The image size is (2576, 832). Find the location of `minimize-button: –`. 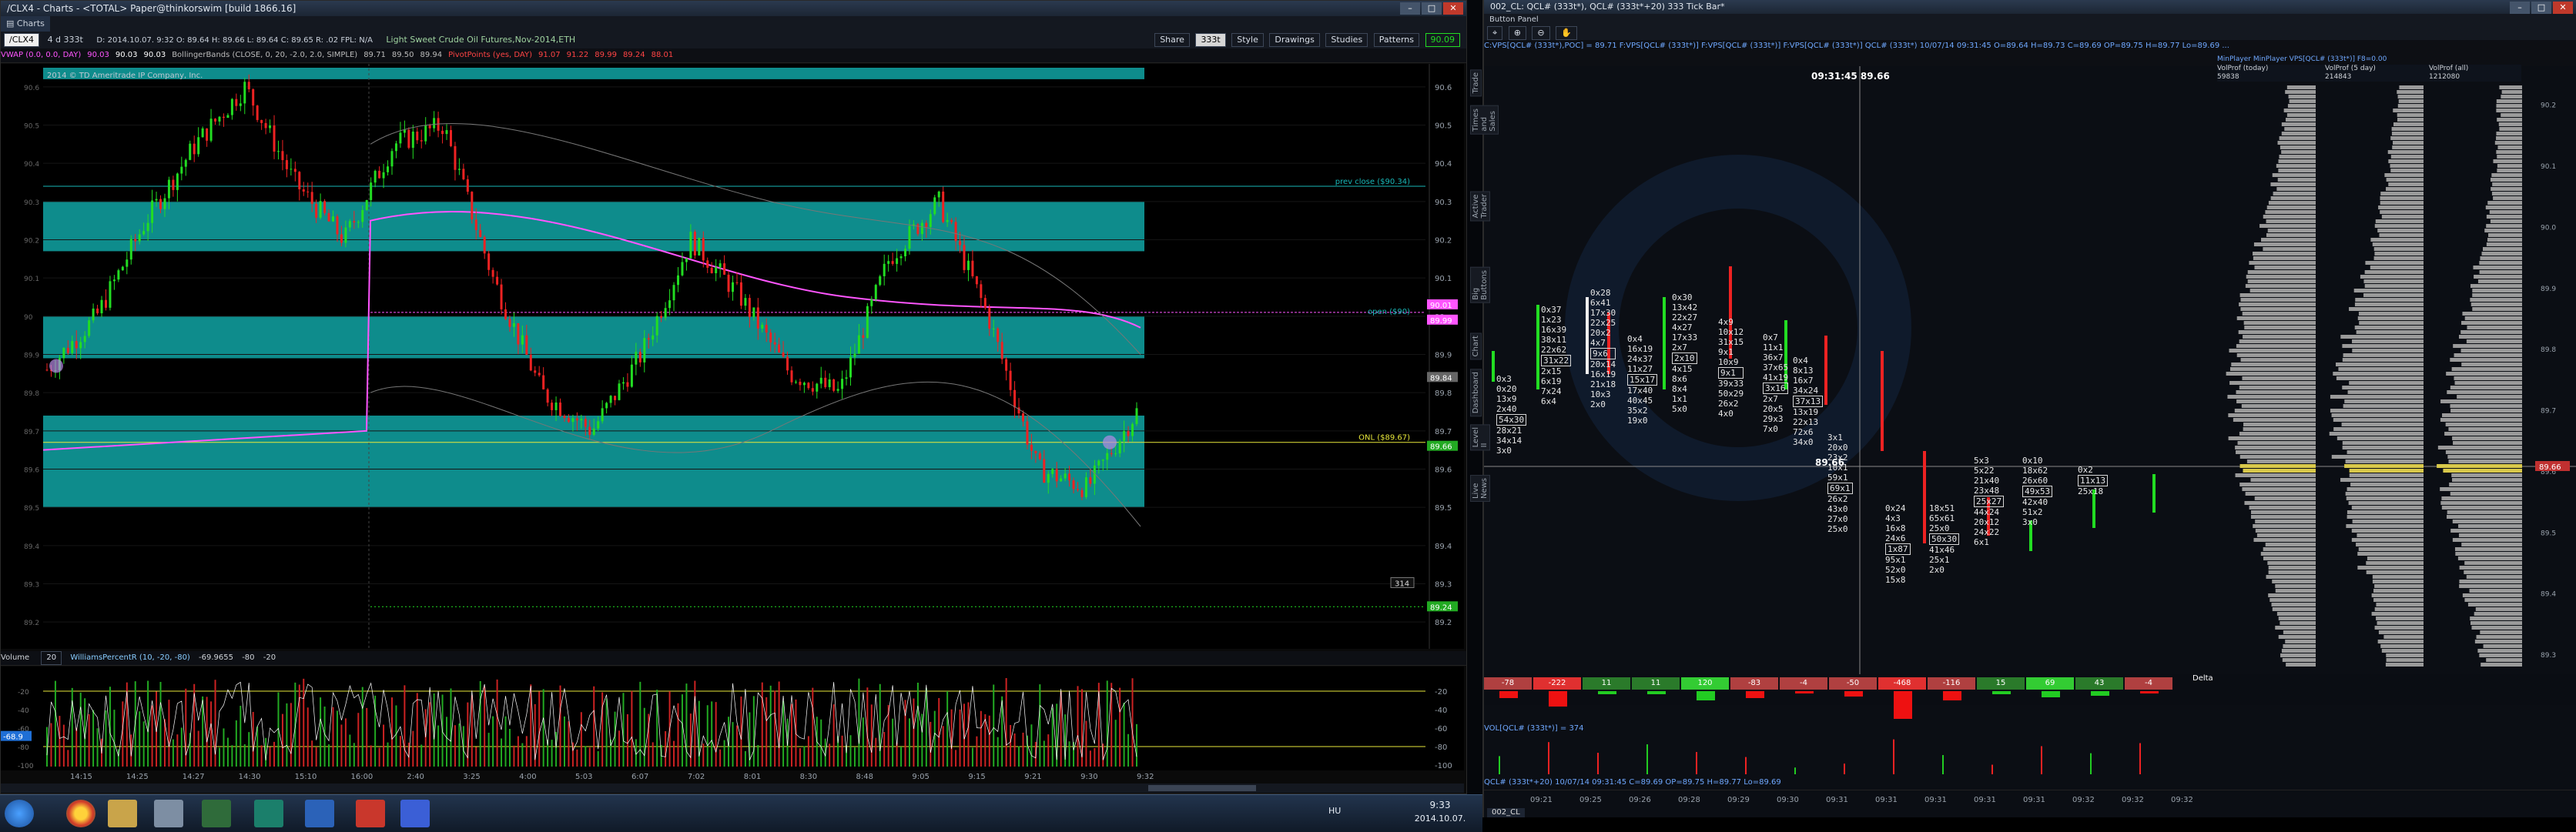

minimize-button: – is located at coordinates (1410, 8).